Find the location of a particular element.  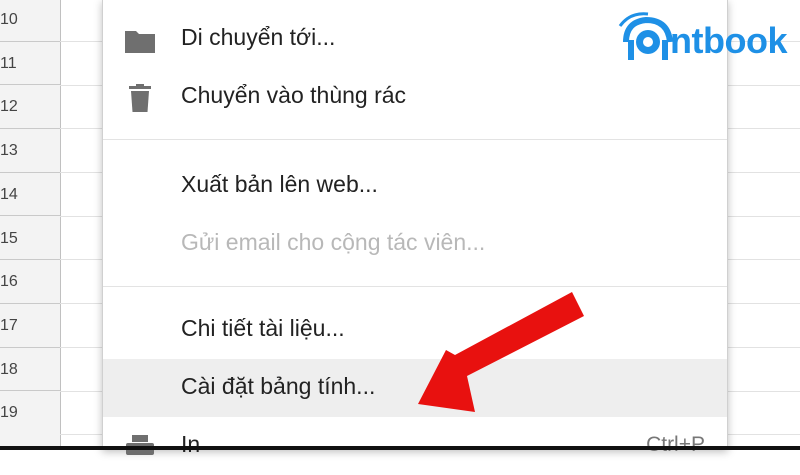

row-number: 11 is located at coordinates (30, 64).